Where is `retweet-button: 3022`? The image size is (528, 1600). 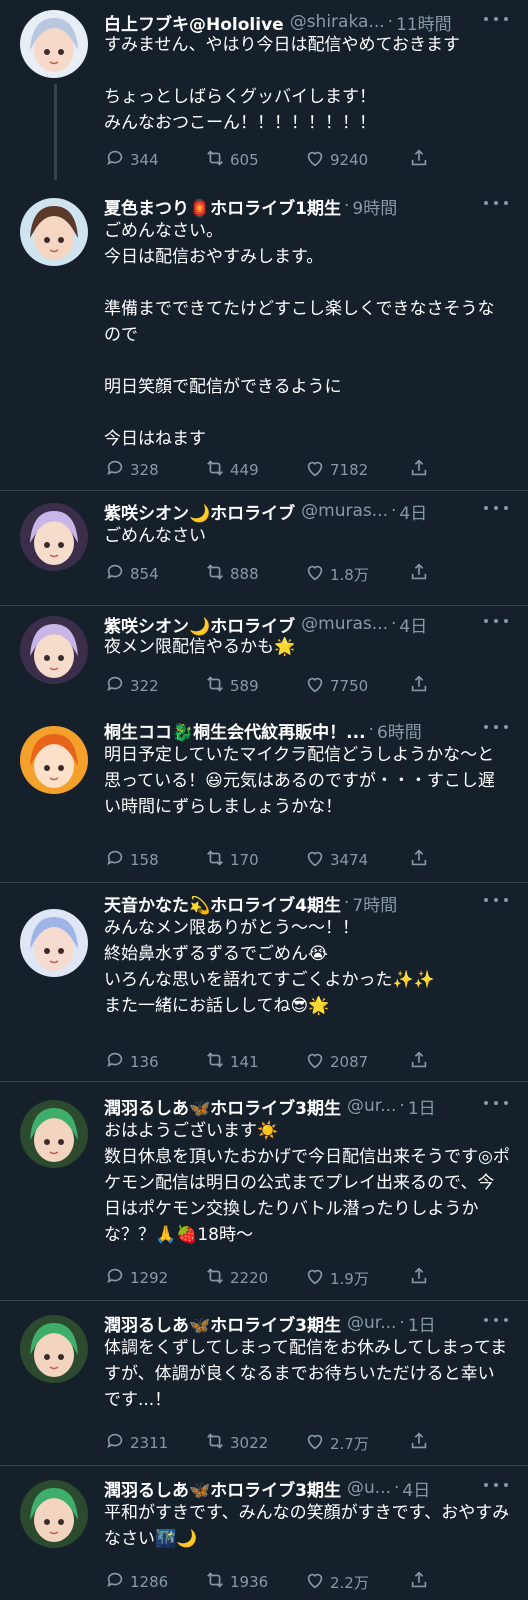 retweet-button: 3022 is located at coordinates (254, 1443).